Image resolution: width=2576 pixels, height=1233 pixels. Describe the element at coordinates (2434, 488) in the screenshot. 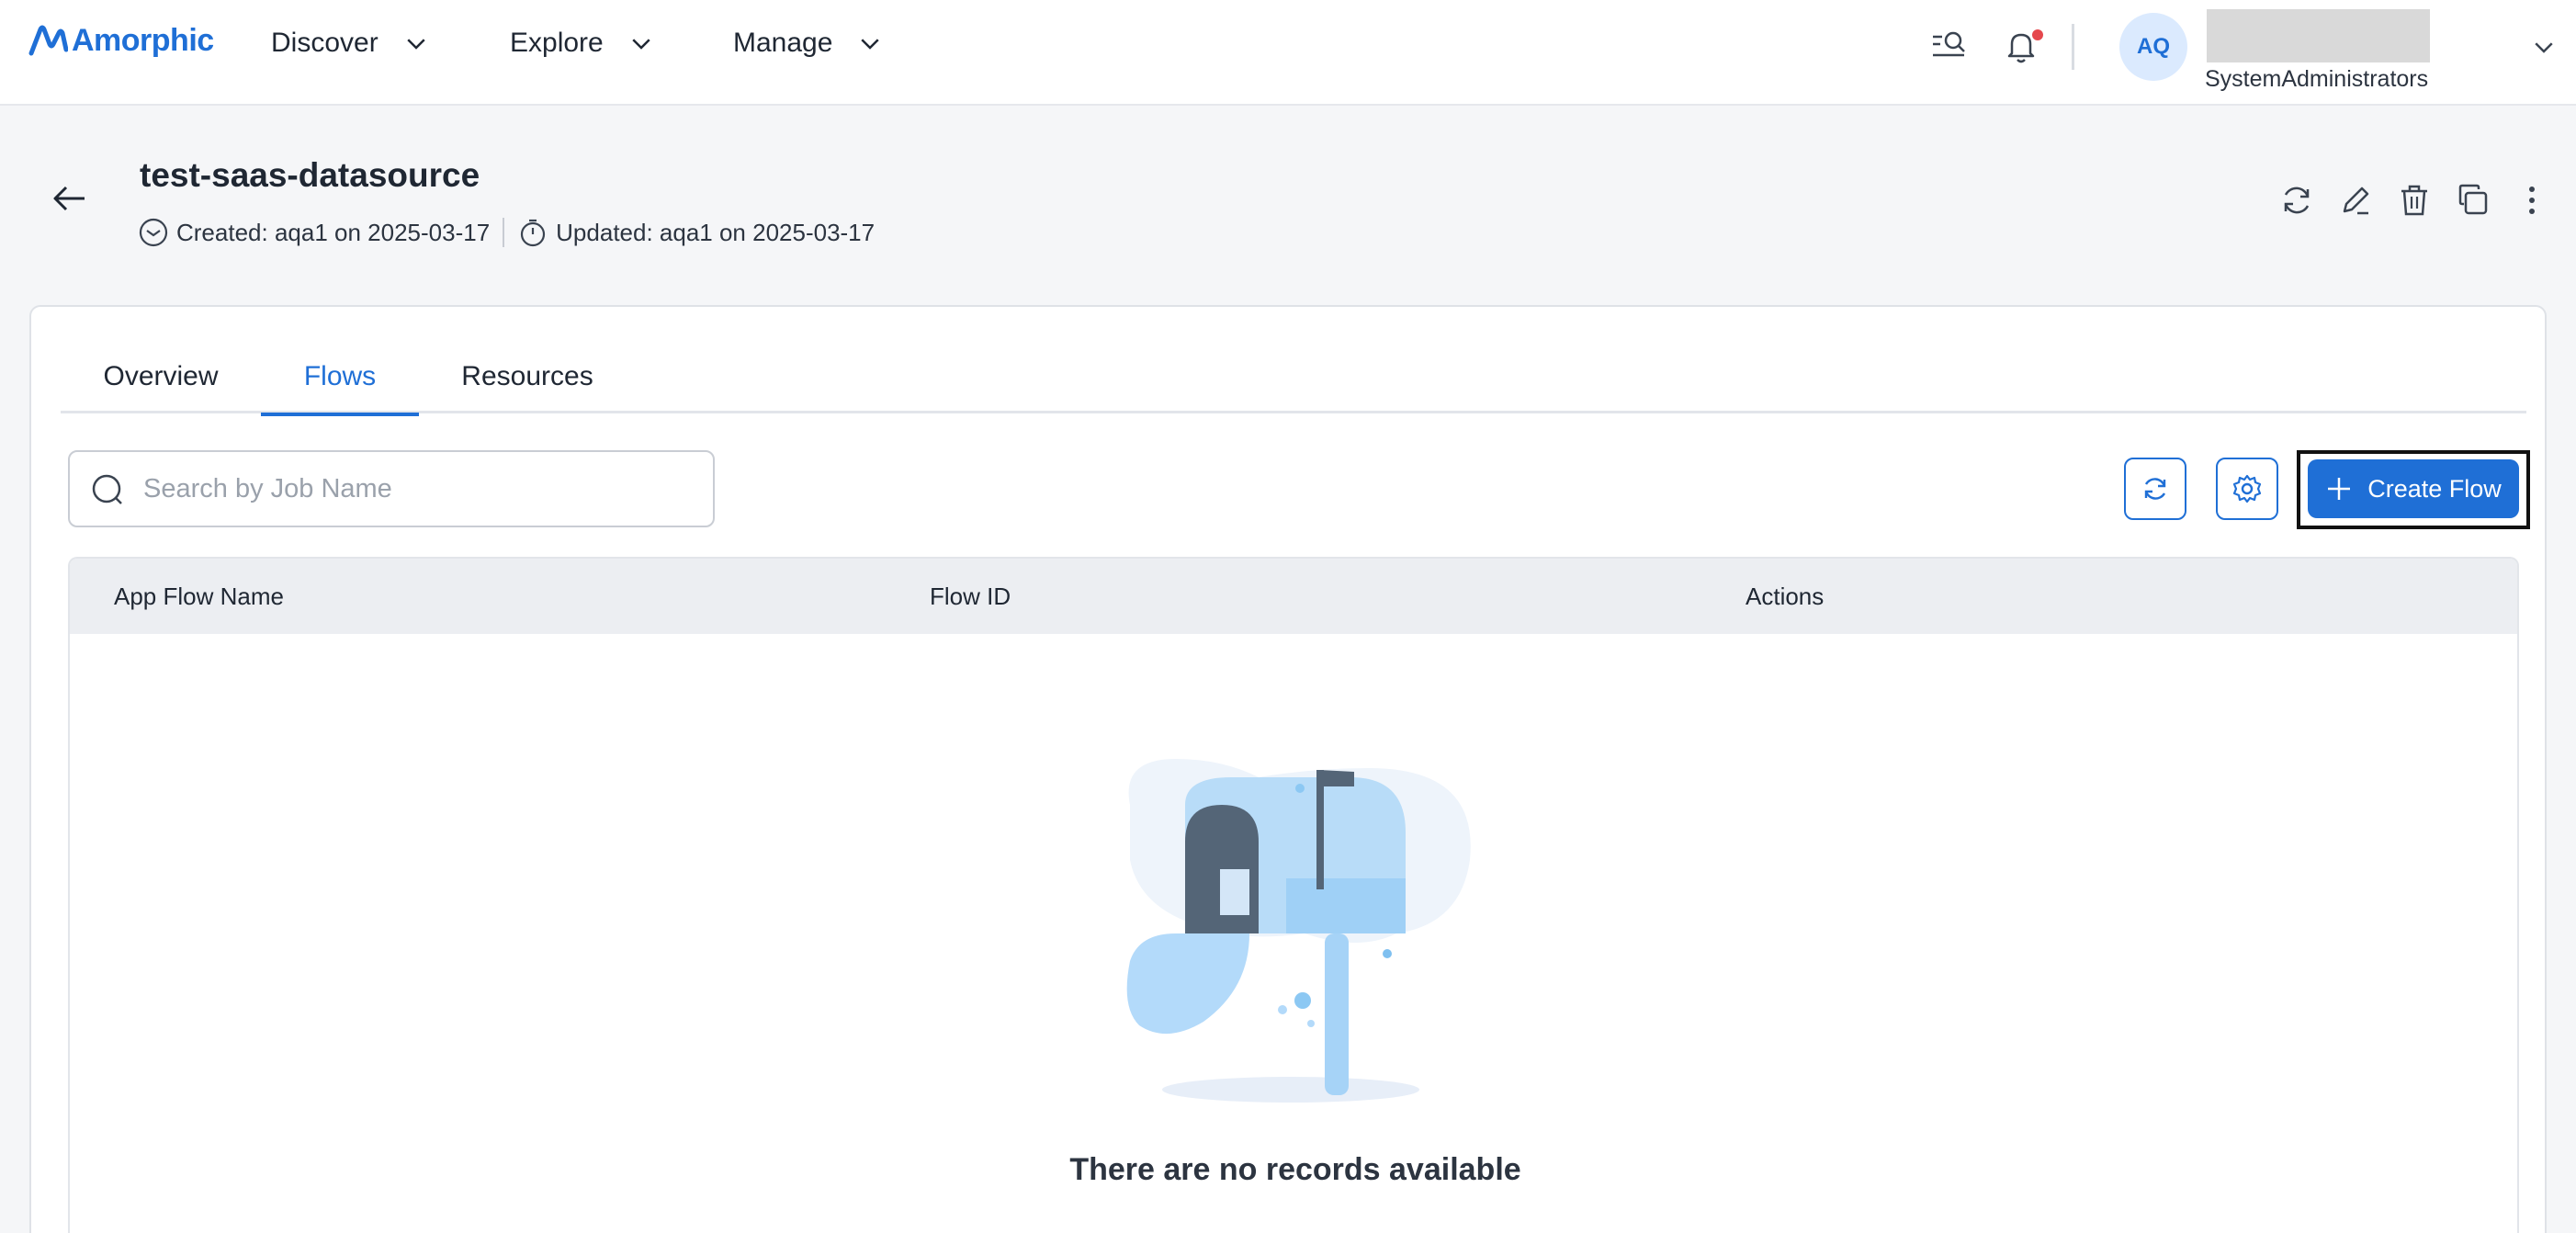

I see `create-flow-label: Create Flow` at that location.